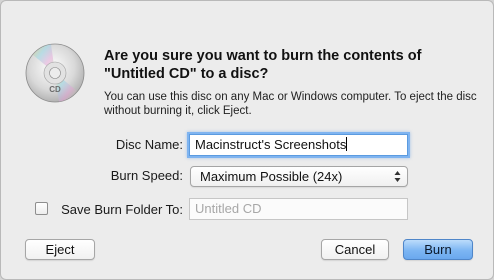 The image size is (494, 280). I want to click on disc-name-label: Disc Name:, so click(149, 144).